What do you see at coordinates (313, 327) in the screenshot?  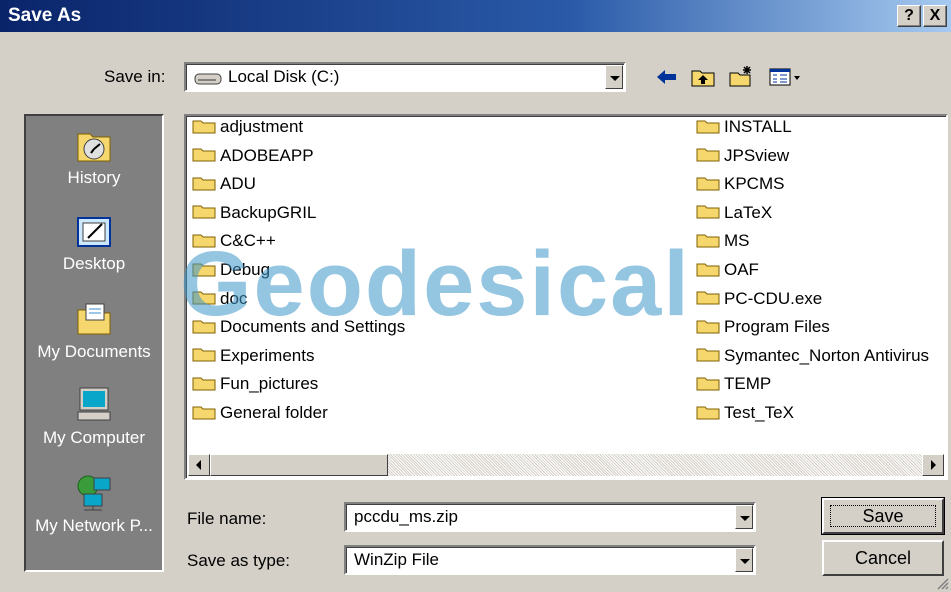 I see `file-item-label: Documents and Settings` at bounding box center [313, 327].